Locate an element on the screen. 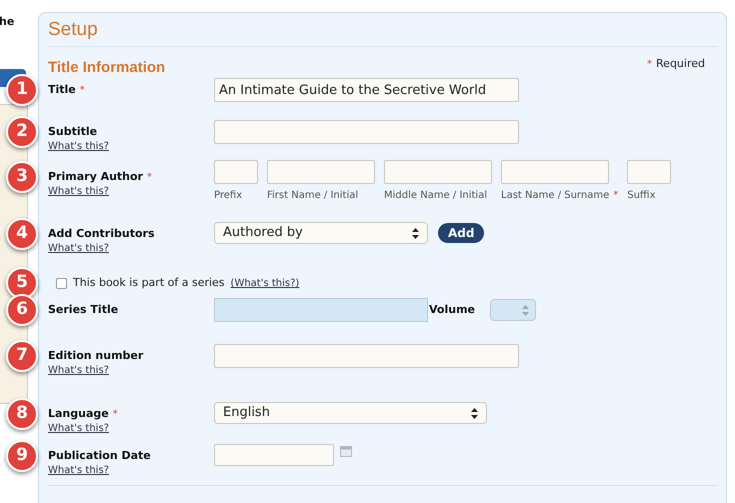  field-caption: First Name / Initial is located at coordinates (312, 196).